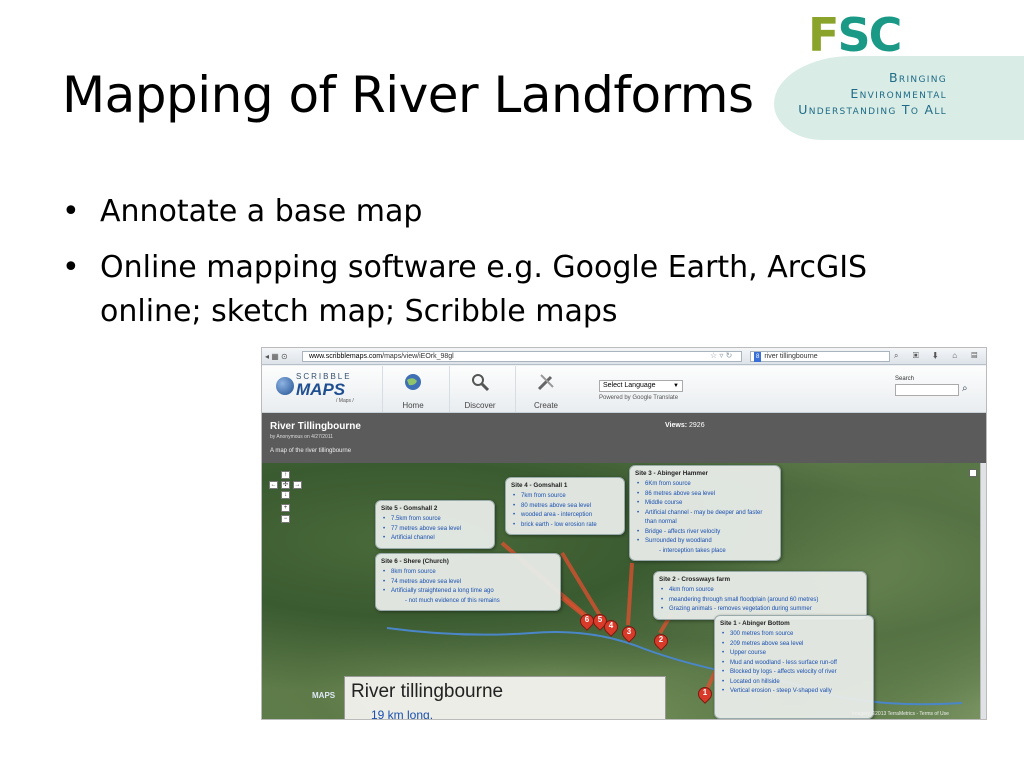  What do you see at coordinates (629, 633) in the screenshot?
I see `site-marker: 3` at bounding box center [629, 633].